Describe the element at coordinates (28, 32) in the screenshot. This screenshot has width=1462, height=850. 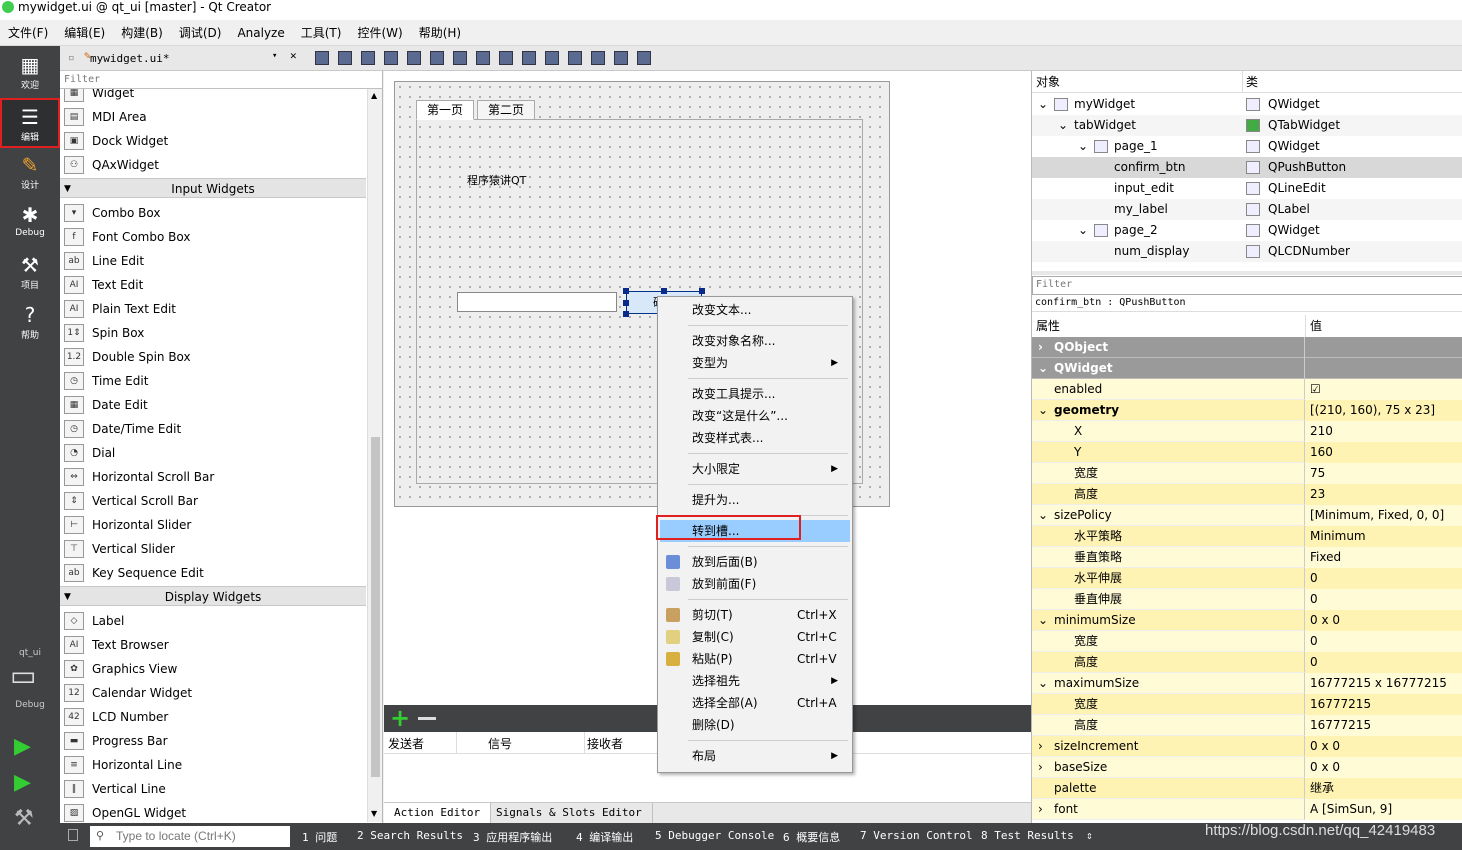
I see `menu-item: 文件(F)` at that location.